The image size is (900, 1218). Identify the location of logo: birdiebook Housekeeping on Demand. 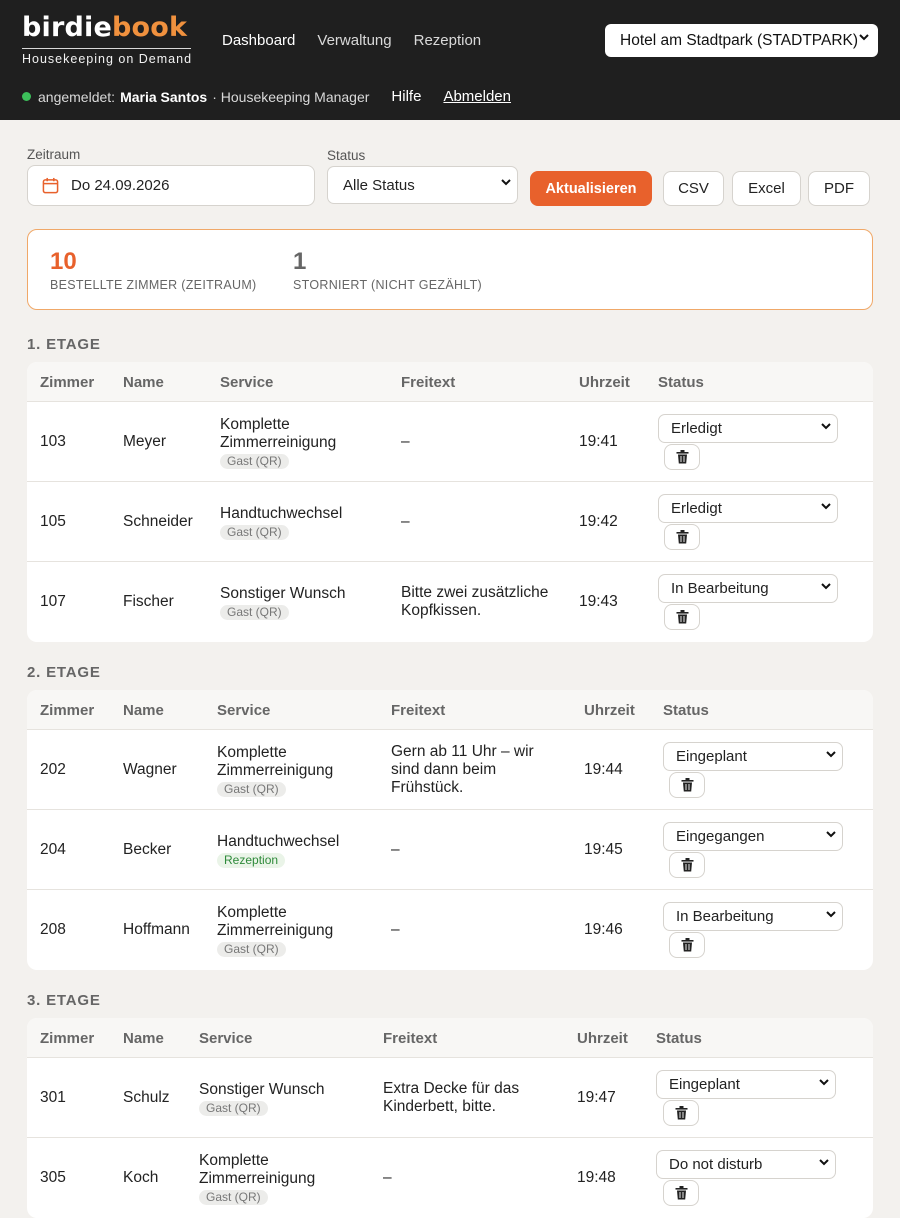
(107, 39).